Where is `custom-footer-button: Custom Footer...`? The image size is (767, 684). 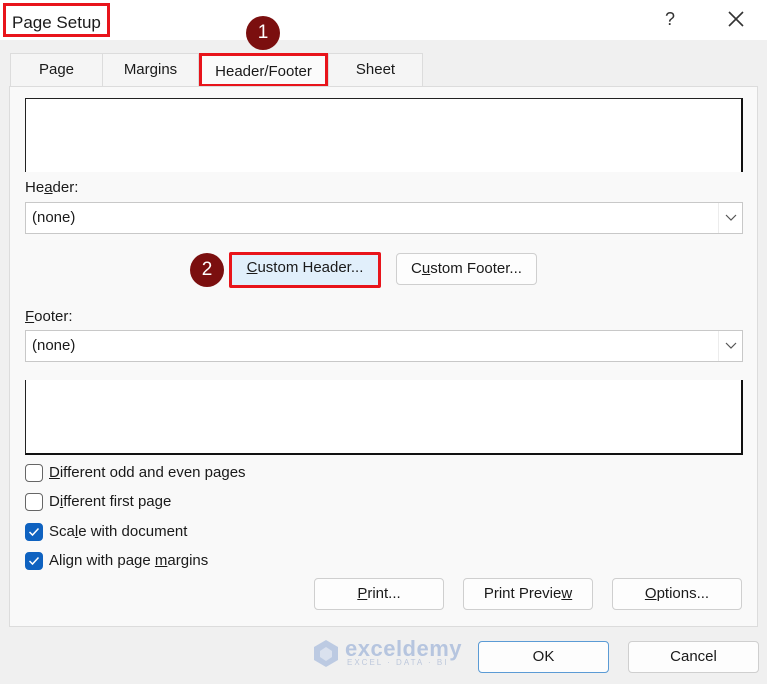 custom-footer-button: Custom Footer... is located at coordinates (466, 269).